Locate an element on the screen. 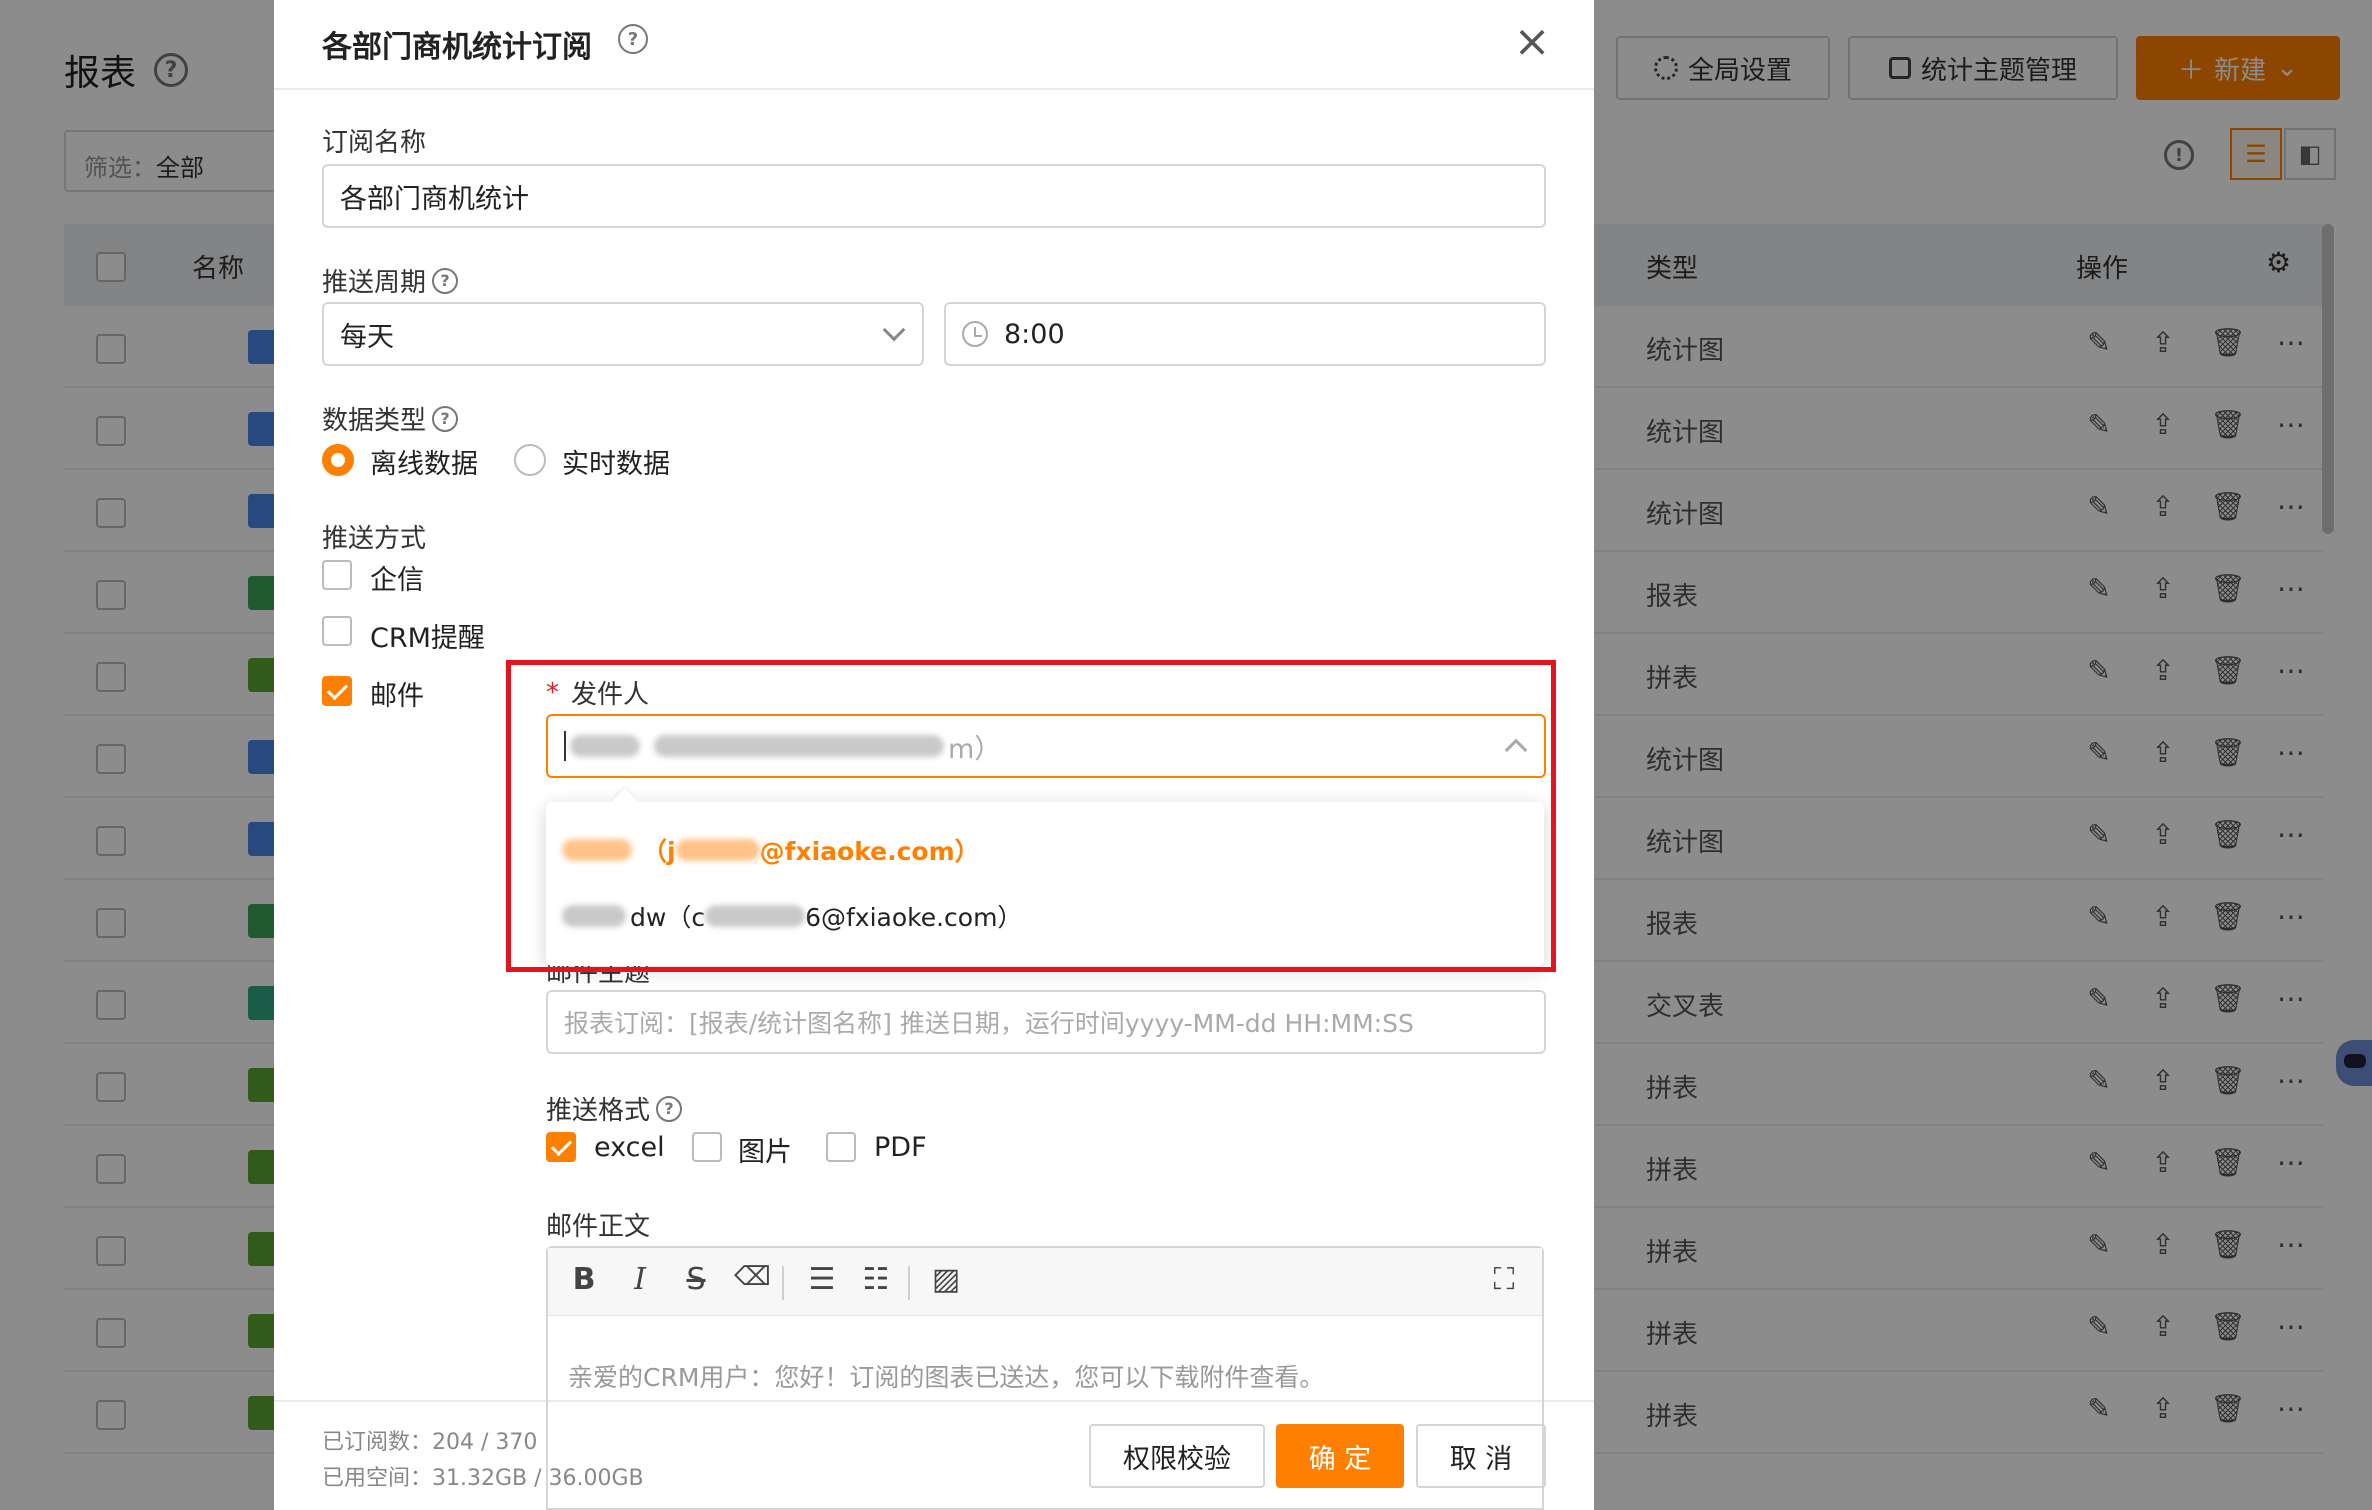 The width and height of the screenshot is (2372, 1510). push-method-label: 推送方式 is located at coordinates (374, 536).